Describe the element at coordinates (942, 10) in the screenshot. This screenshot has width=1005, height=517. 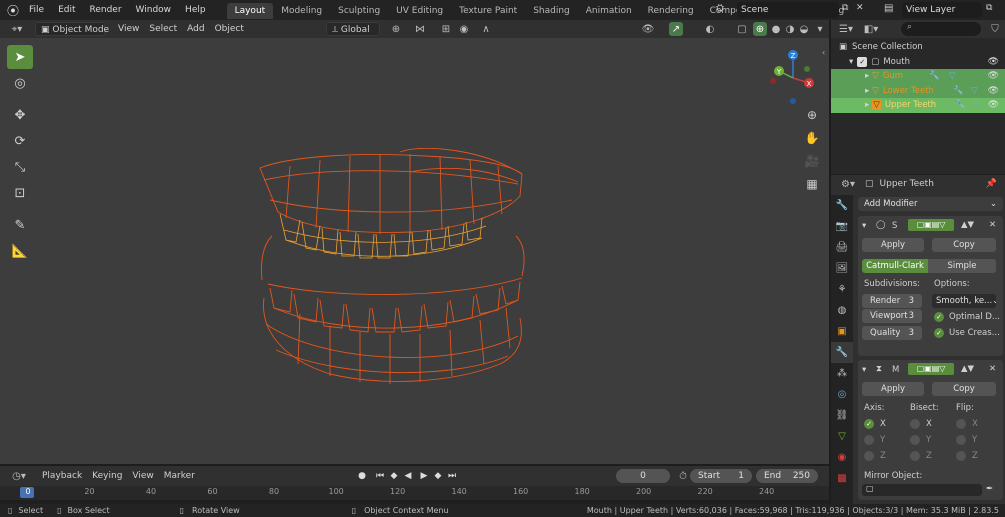
I see `view-layer-selector: View Layer` at that location.